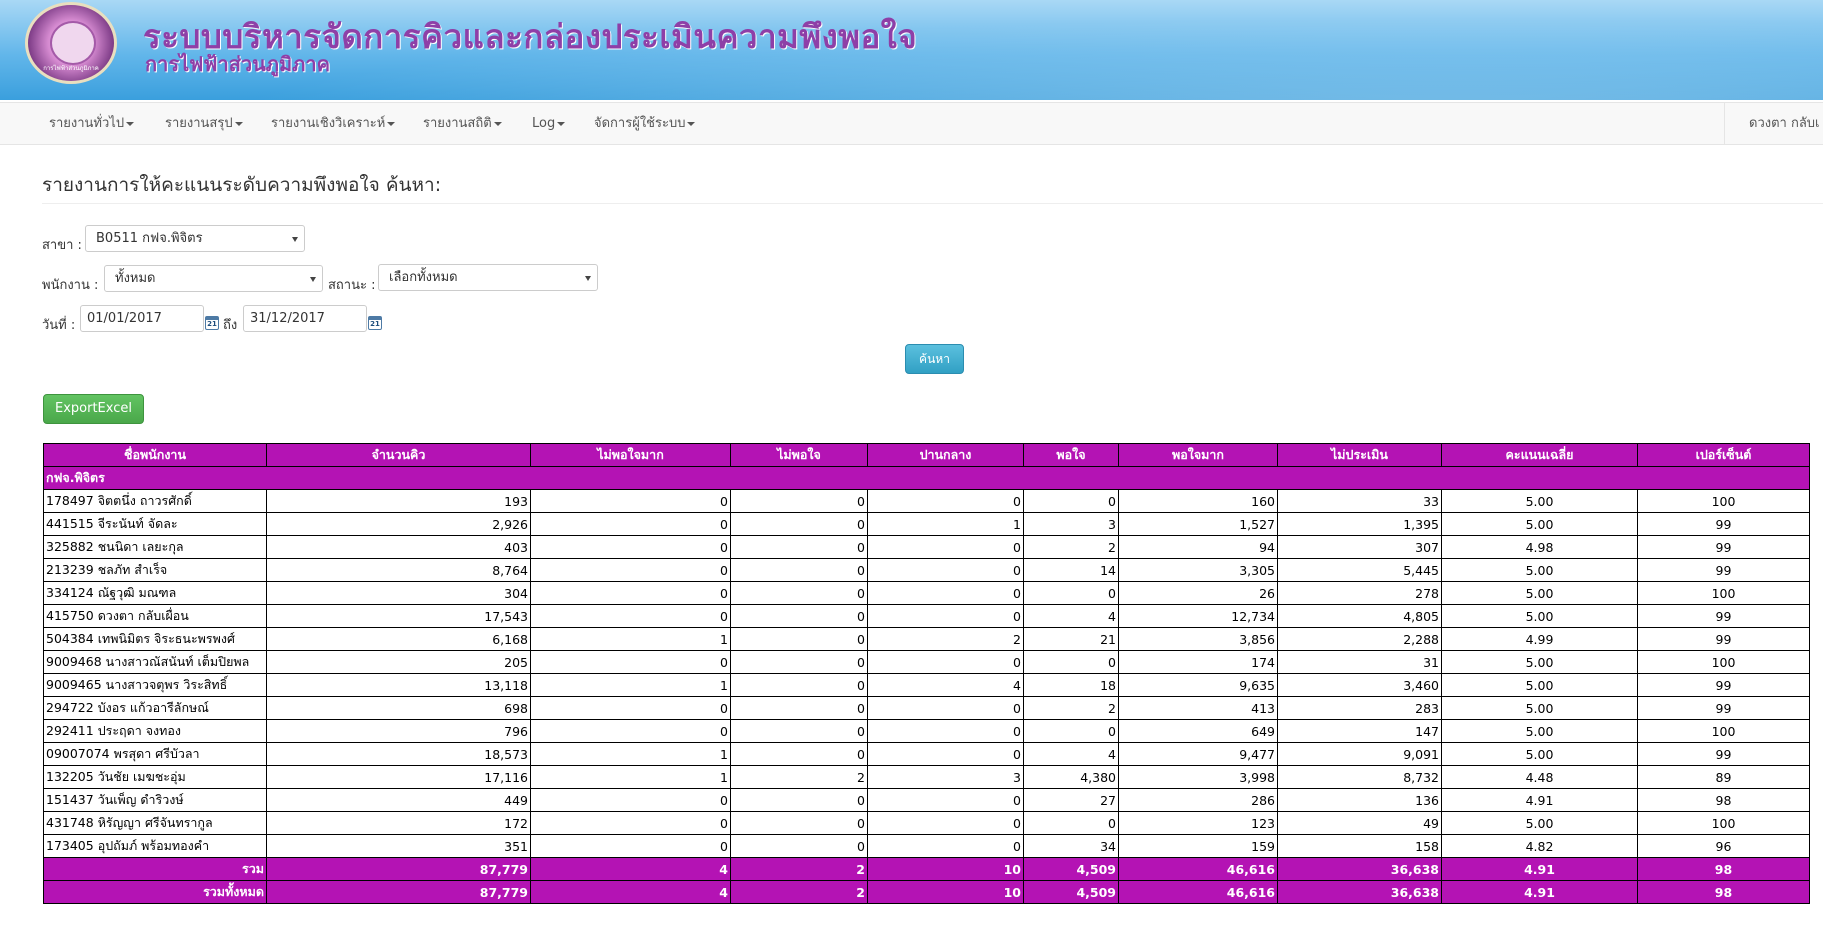 Image resolution: width=1823 pixels, height=927 pixels. What do you see at coordinates (333, 123) in the screenshot?
I see `nav-analysis-reports: รายงานเชิงวิเคราะห์` at bounding box center [333, 123].